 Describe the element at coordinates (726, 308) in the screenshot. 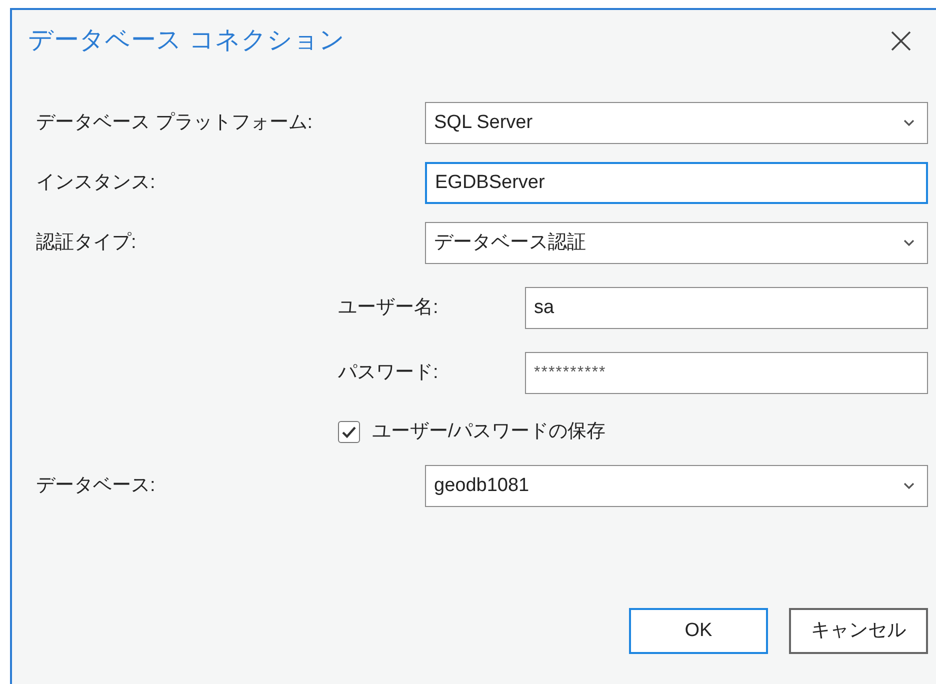

I see `input-field: sa` at that location.